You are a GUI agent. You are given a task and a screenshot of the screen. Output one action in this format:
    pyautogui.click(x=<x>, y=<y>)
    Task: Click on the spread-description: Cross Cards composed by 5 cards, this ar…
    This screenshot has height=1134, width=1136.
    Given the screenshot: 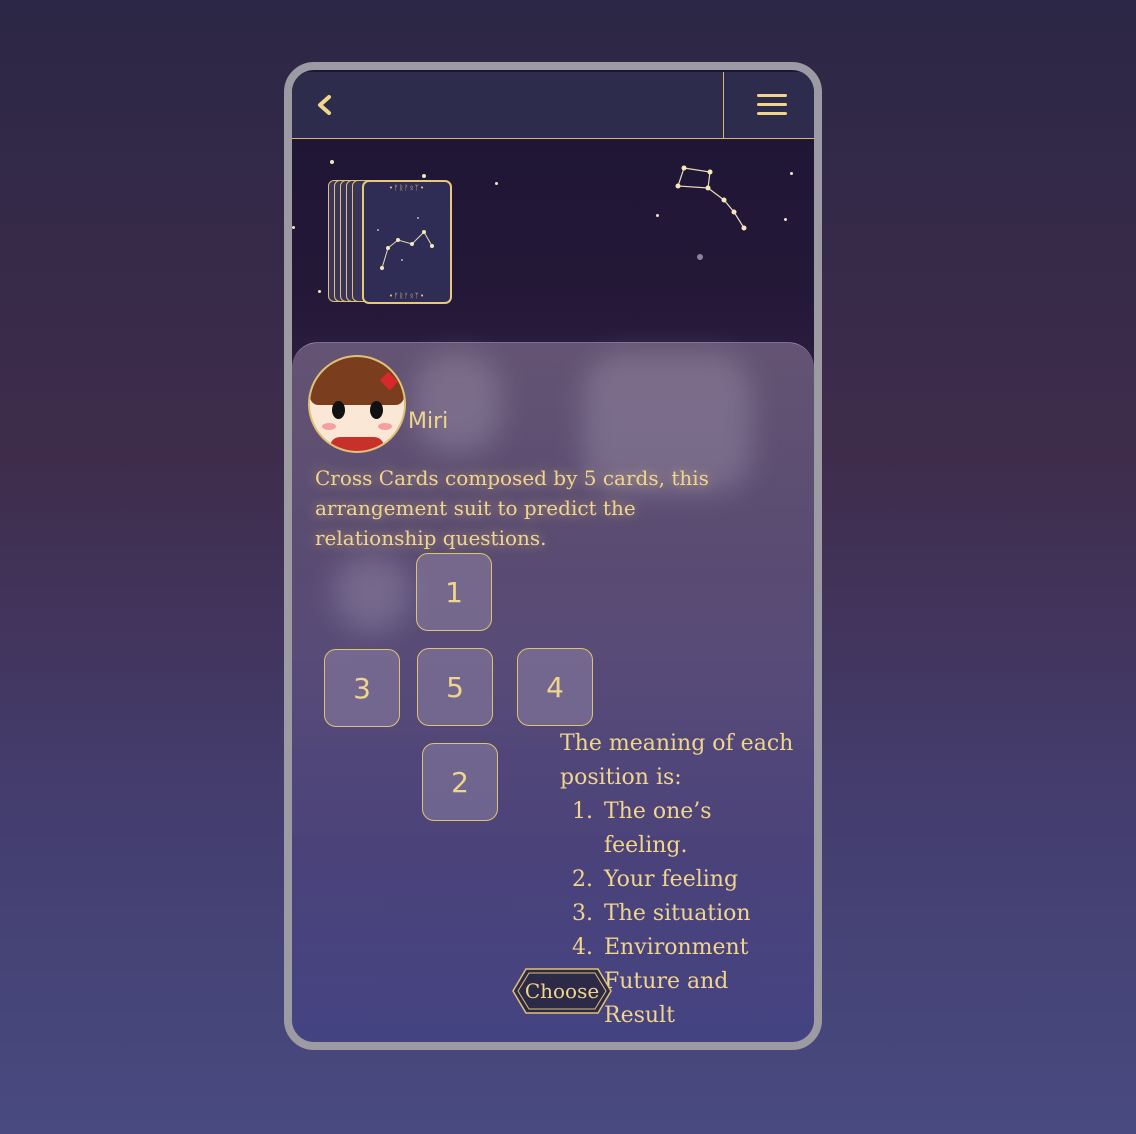 What is the action you would take?
    pyautogui.click(x=512, y=508)
    